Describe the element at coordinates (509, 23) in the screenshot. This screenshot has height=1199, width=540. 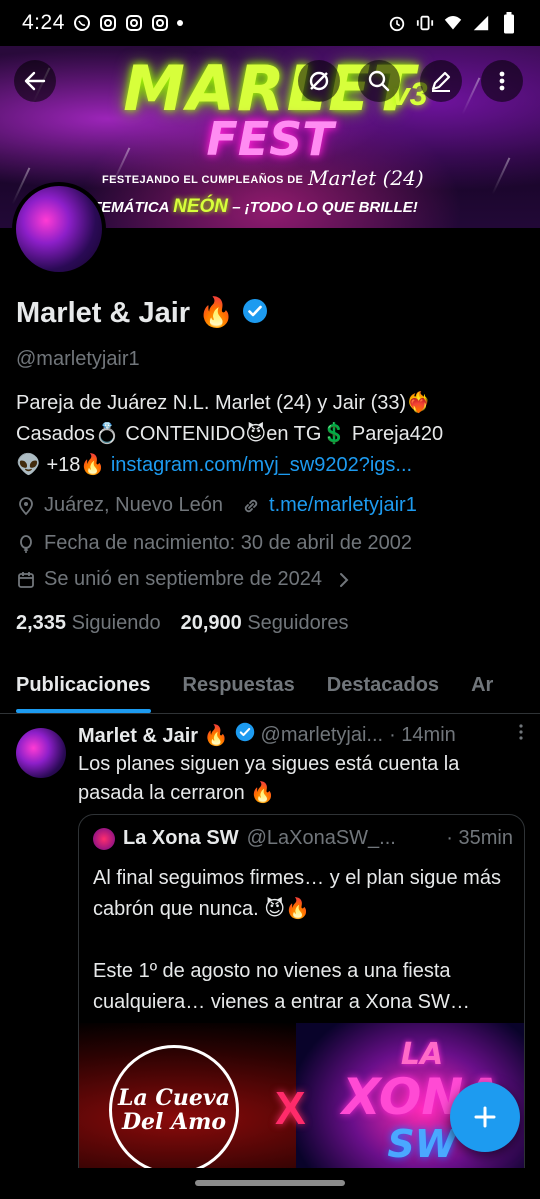
I see `battery-icon` at that location.